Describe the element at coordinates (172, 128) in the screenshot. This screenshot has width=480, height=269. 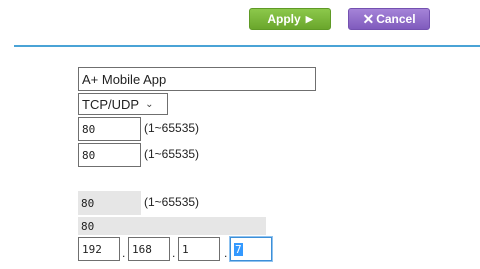
I see `external-start-port-hint: (1~65535)` at that location.